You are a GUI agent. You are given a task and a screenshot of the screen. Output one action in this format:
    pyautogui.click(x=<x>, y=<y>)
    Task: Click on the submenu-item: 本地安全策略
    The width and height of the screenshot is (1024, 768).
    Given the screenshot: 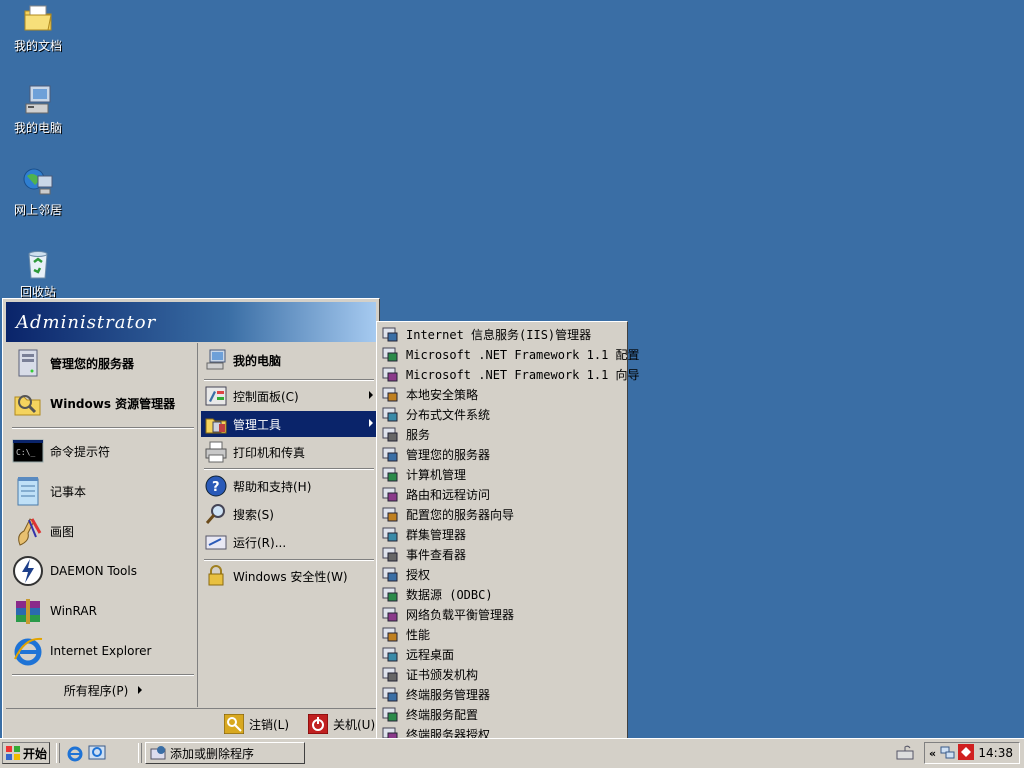 What is the action you would take?
    pyautogui.click(x=502, y=394)
    